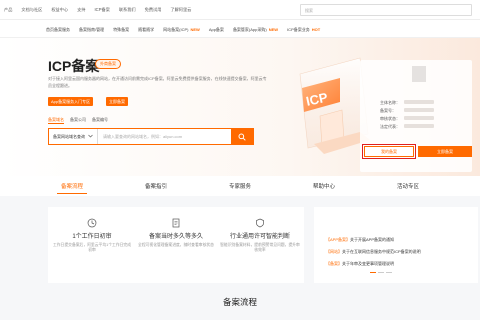 The image size is (480, 320). I want to click on icp-search-box: 备案网站域名查询 请输入要查询的网站域名，例如：aliyun.com, so click(151, 136).